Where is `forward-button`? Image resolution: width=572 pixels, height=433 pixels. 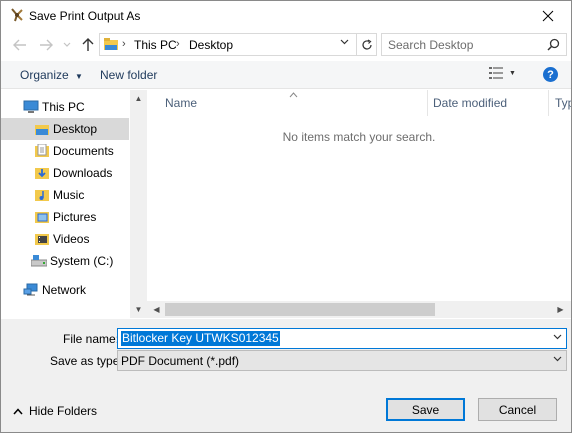
forward-button is located at coordinates (46, 45).